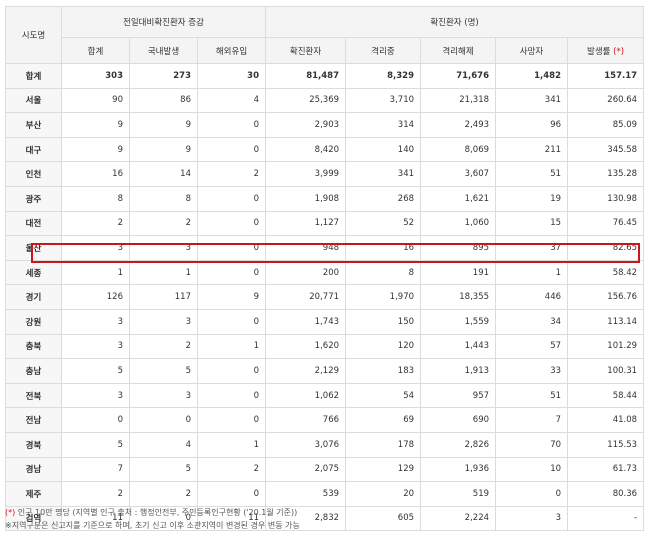 This screenshot has height=541, width=648. I want to click on region-cell: 광주, so click(33, 198).